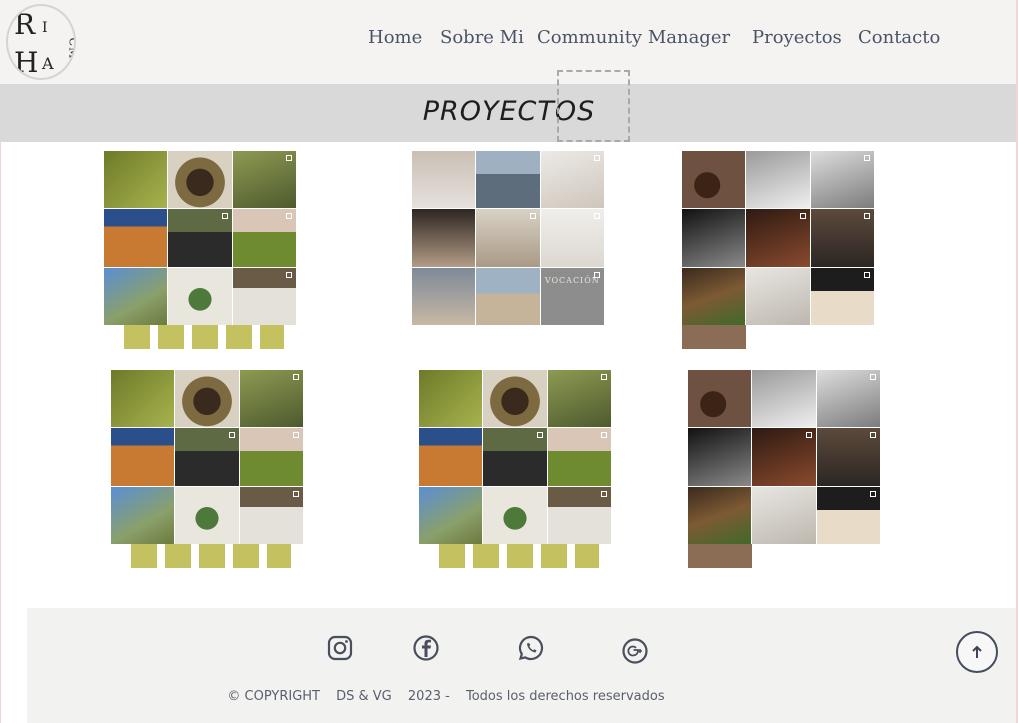 The height and width of the screenshot is (723, 1018). I want to click on google-plus-icon, so click(635, 651).